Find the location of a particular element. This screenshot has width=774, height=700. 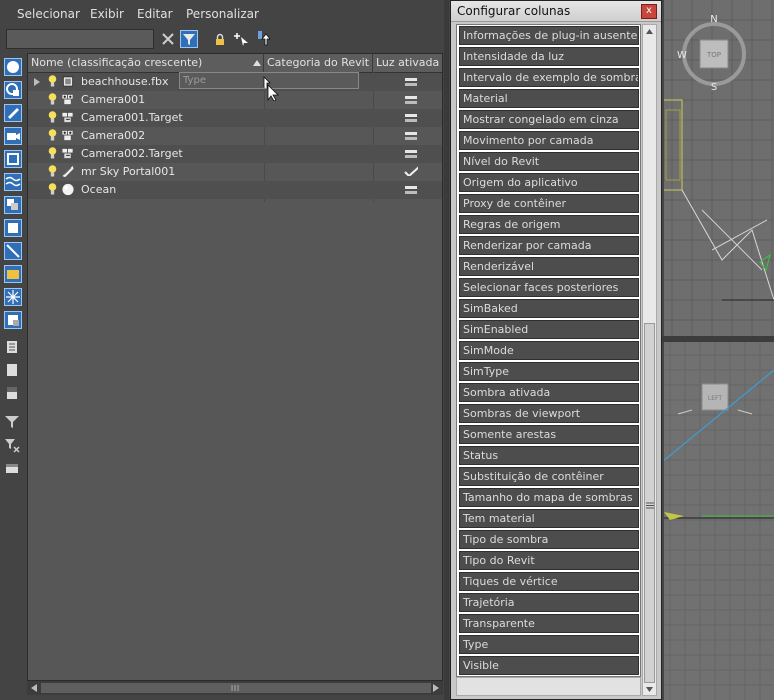

spacewarp-icon is located at coordinates (13, 181).